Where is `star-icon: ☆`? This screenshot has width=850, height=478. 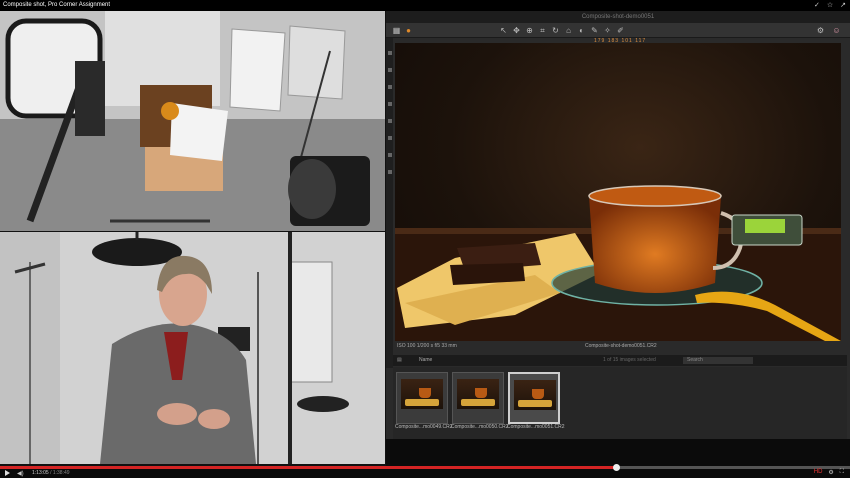
star-icon: ☆ is located at coordinates (830, 5).